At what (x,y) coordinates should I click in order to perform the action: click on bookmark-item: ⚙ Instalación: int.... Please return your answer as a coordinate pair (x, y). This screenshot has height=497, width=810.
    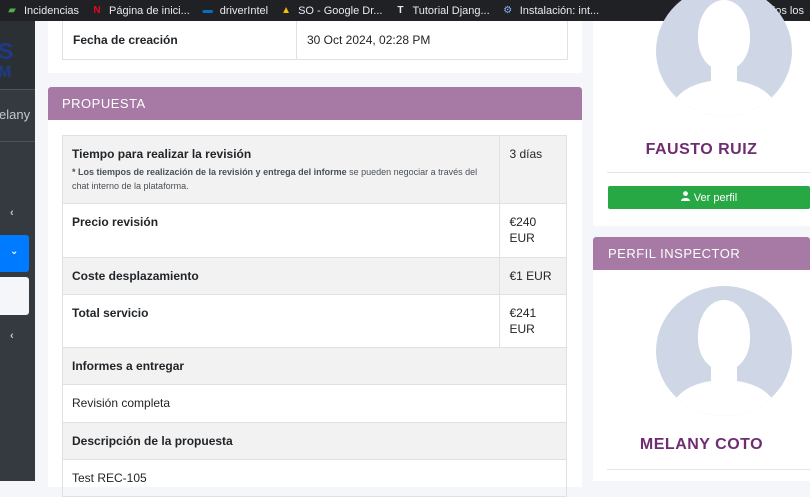
    Looking at the image, I should click on (551, 11).